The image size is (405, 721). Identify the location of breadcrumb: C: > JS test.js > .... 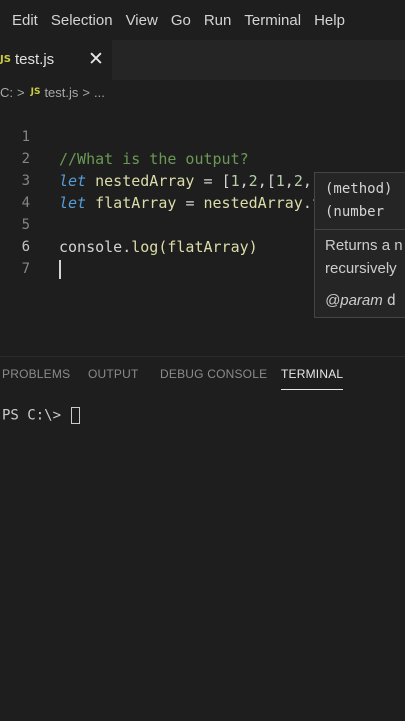
(202, 92).